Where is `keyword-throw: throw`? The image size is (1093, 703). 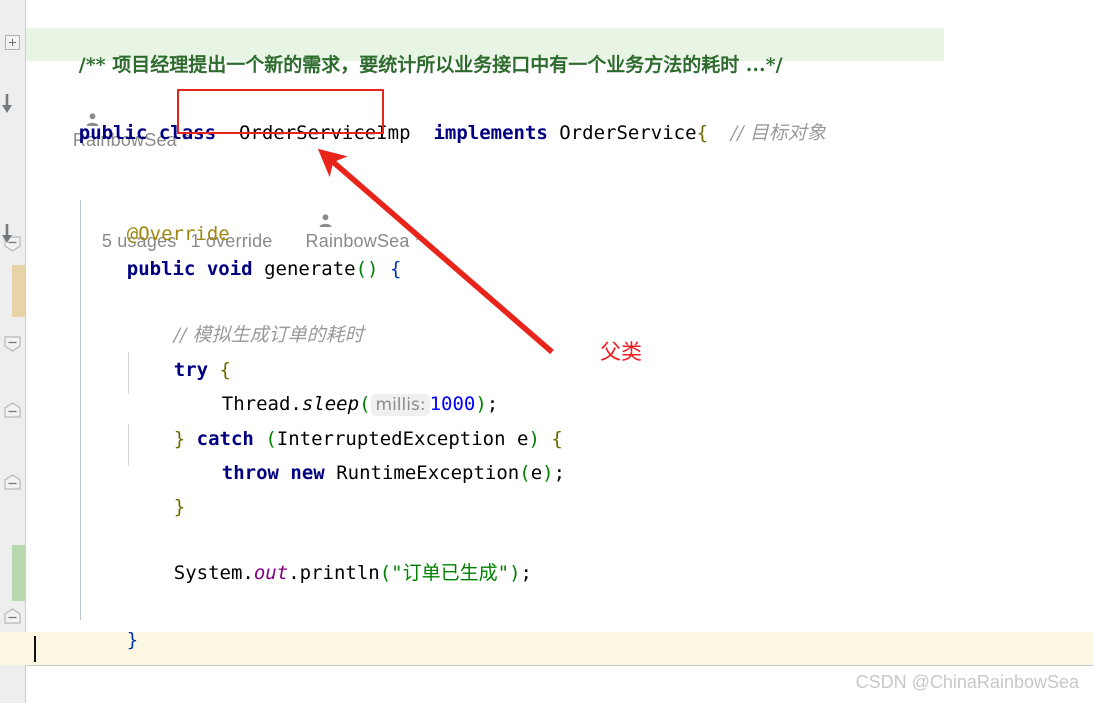
keyword-throw: throw is located at coordinates (250, 473).